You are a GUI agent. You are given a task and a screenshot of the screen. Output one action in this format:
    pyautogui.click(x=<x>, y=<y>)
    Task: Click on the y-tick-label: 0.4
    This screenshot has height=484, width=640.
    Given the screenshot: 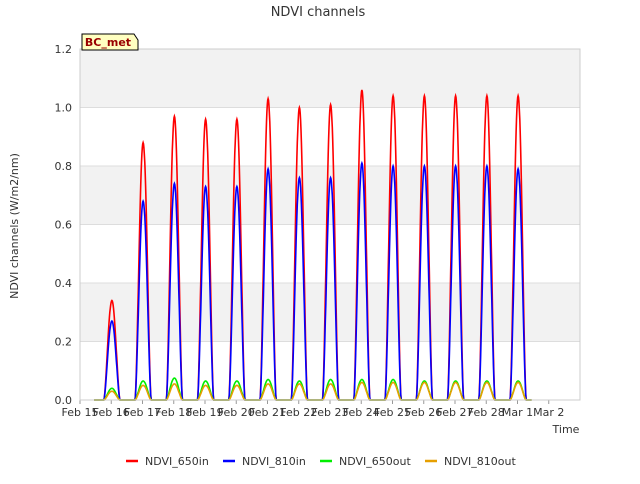 What is the action you would take?
    pyautogui.click(x=64, y=283)
    